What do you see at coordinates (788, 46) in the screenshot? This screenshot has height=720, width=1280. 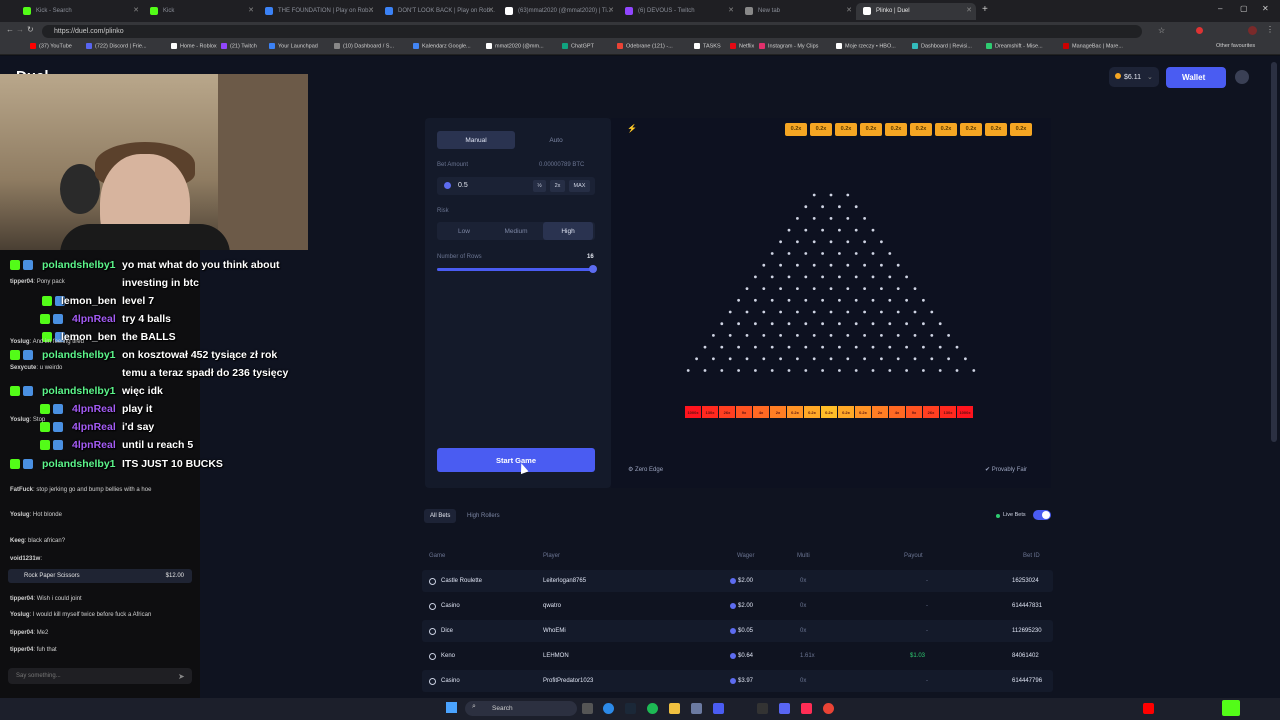 I see `bookmark-item: Instagram - My Clips` at bounding box center [788, 46].